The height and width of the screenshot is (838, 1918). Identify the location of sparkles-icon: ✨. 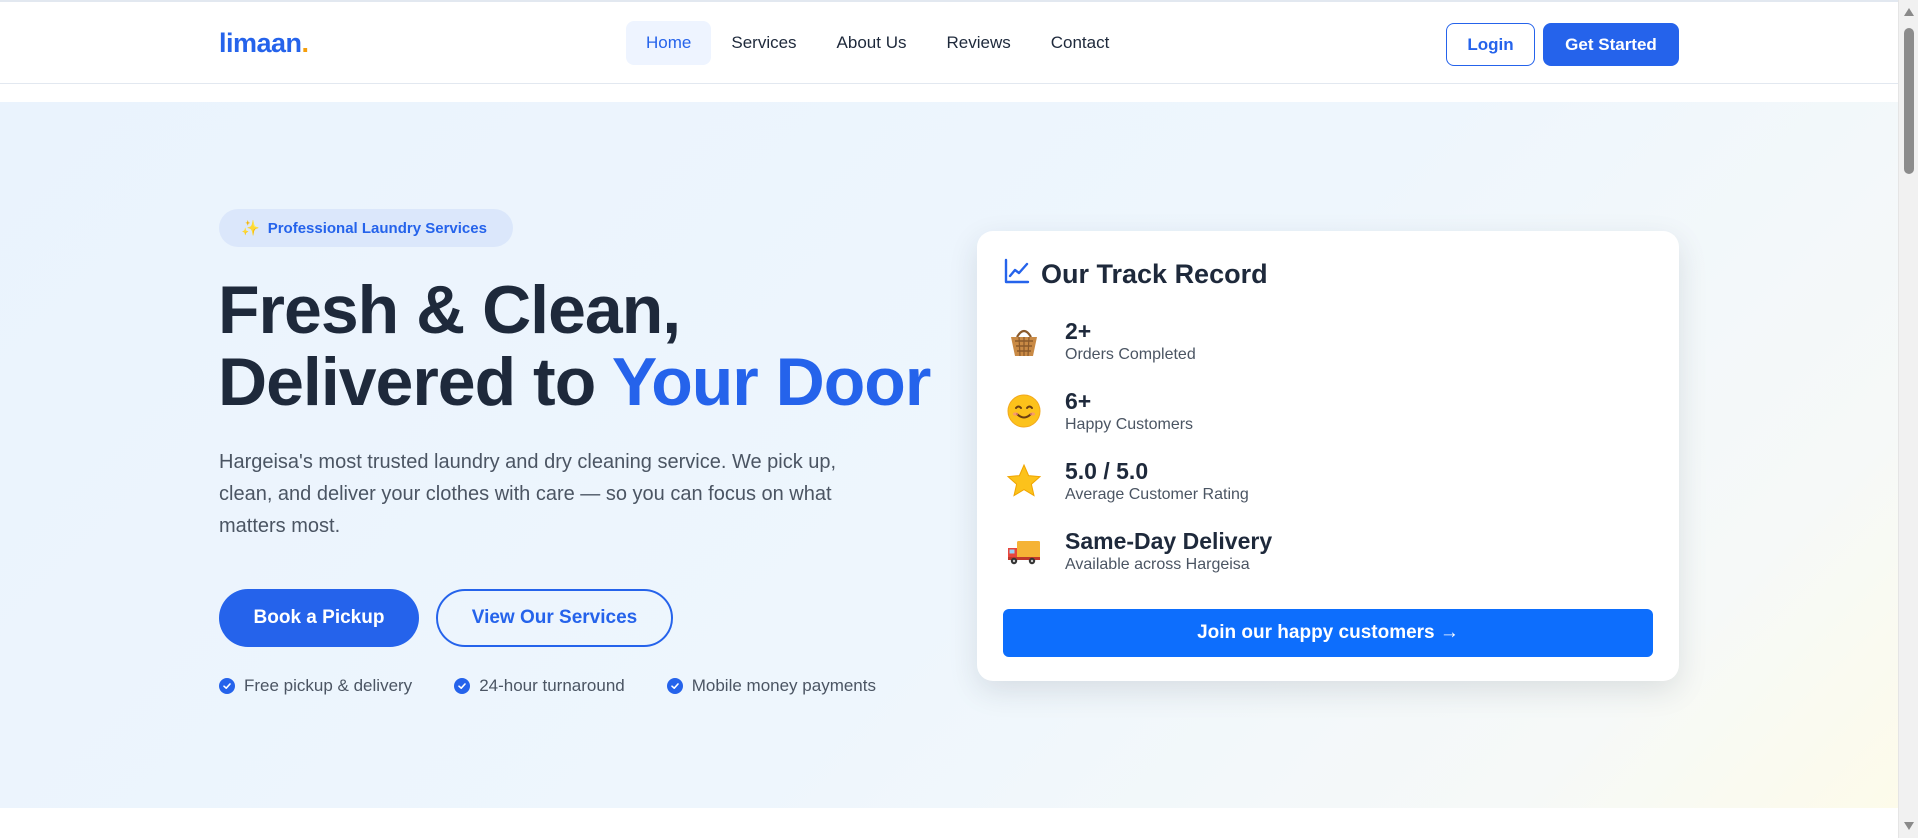
(250, 228).